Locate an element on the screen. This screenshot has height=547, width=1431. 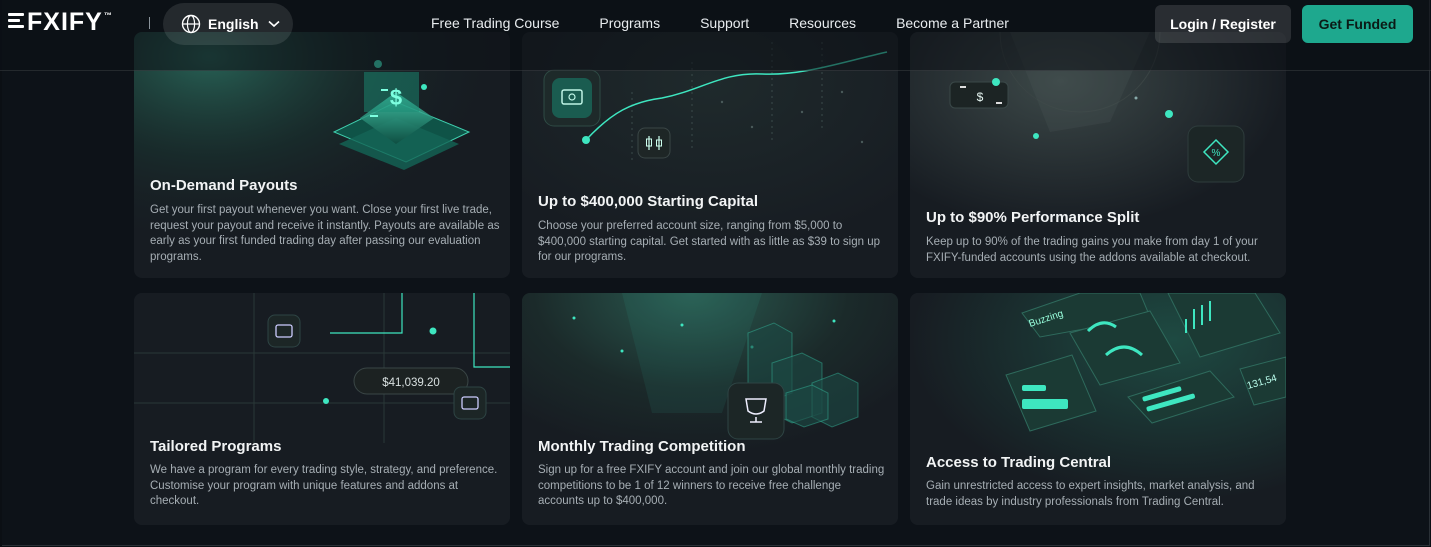
divider is located at coordinates (149, 23).